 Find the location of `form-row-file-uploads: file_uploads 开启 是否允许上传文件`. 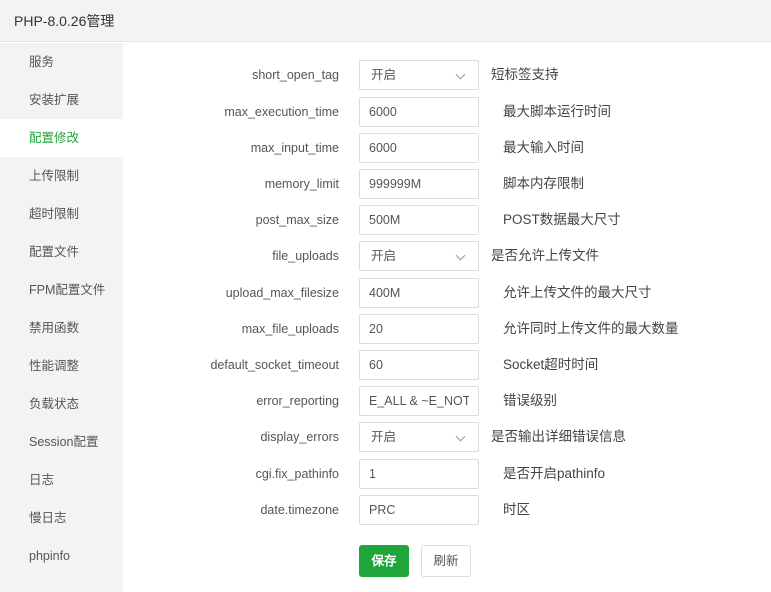

form-row-file-uploads: file_uploads 开启 是否允许上传文件 is located at coordinates (447, 256).